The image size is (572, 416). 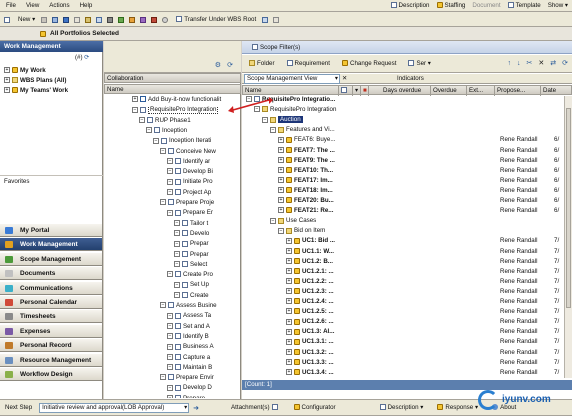 What do you see at coordinates (86, 57) in the screenshot?
I see `refresh-icon: ⟳` at bounding box center [86, 57].